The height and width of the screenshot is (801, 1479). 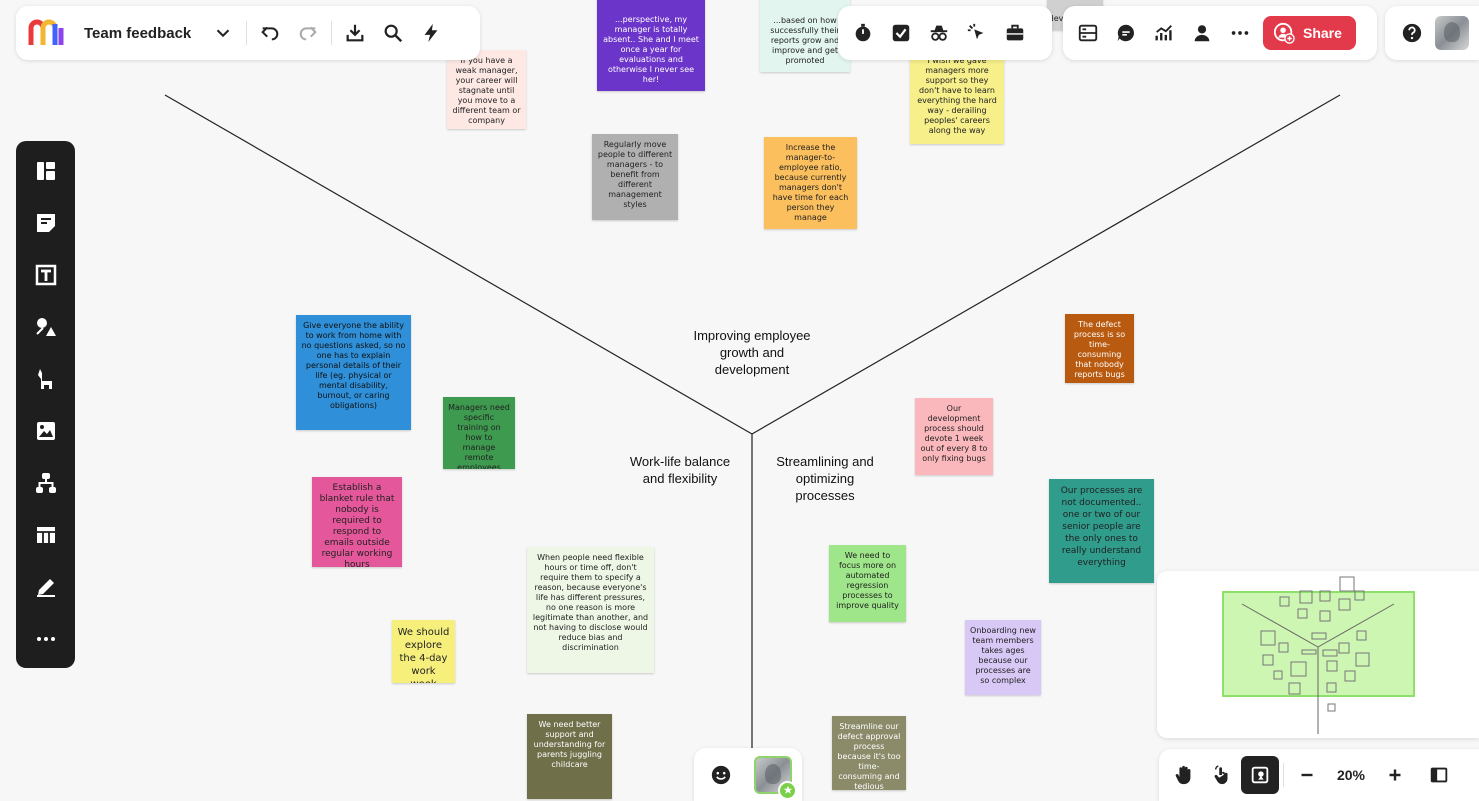 I want to click on search-icon, so click(x=393, y=33).